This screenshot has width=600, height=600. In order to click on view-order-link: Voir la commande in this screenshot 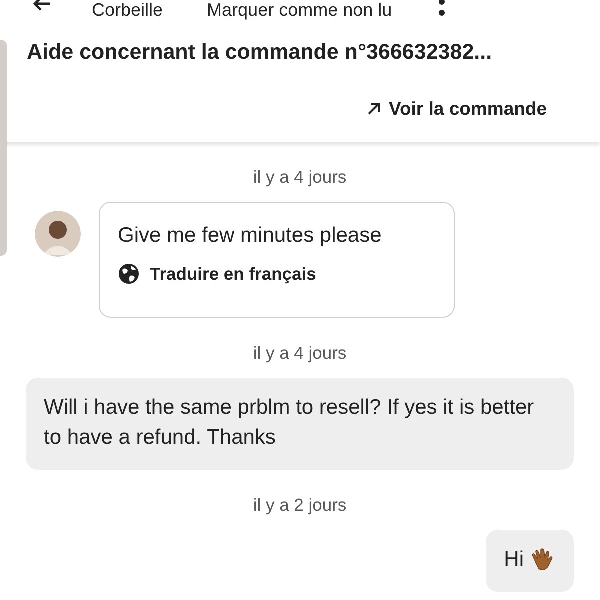, I will do `click(457, 109)`.